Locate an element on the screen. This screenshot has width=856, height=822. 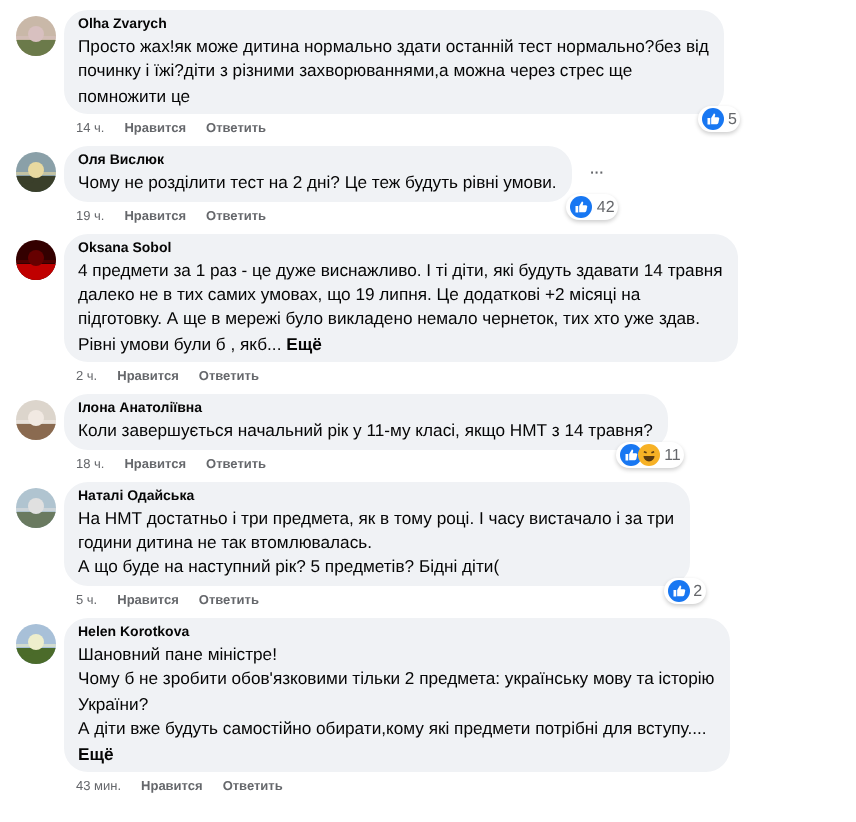
reaction-badge: 2 is located at coordinates (685, 590).